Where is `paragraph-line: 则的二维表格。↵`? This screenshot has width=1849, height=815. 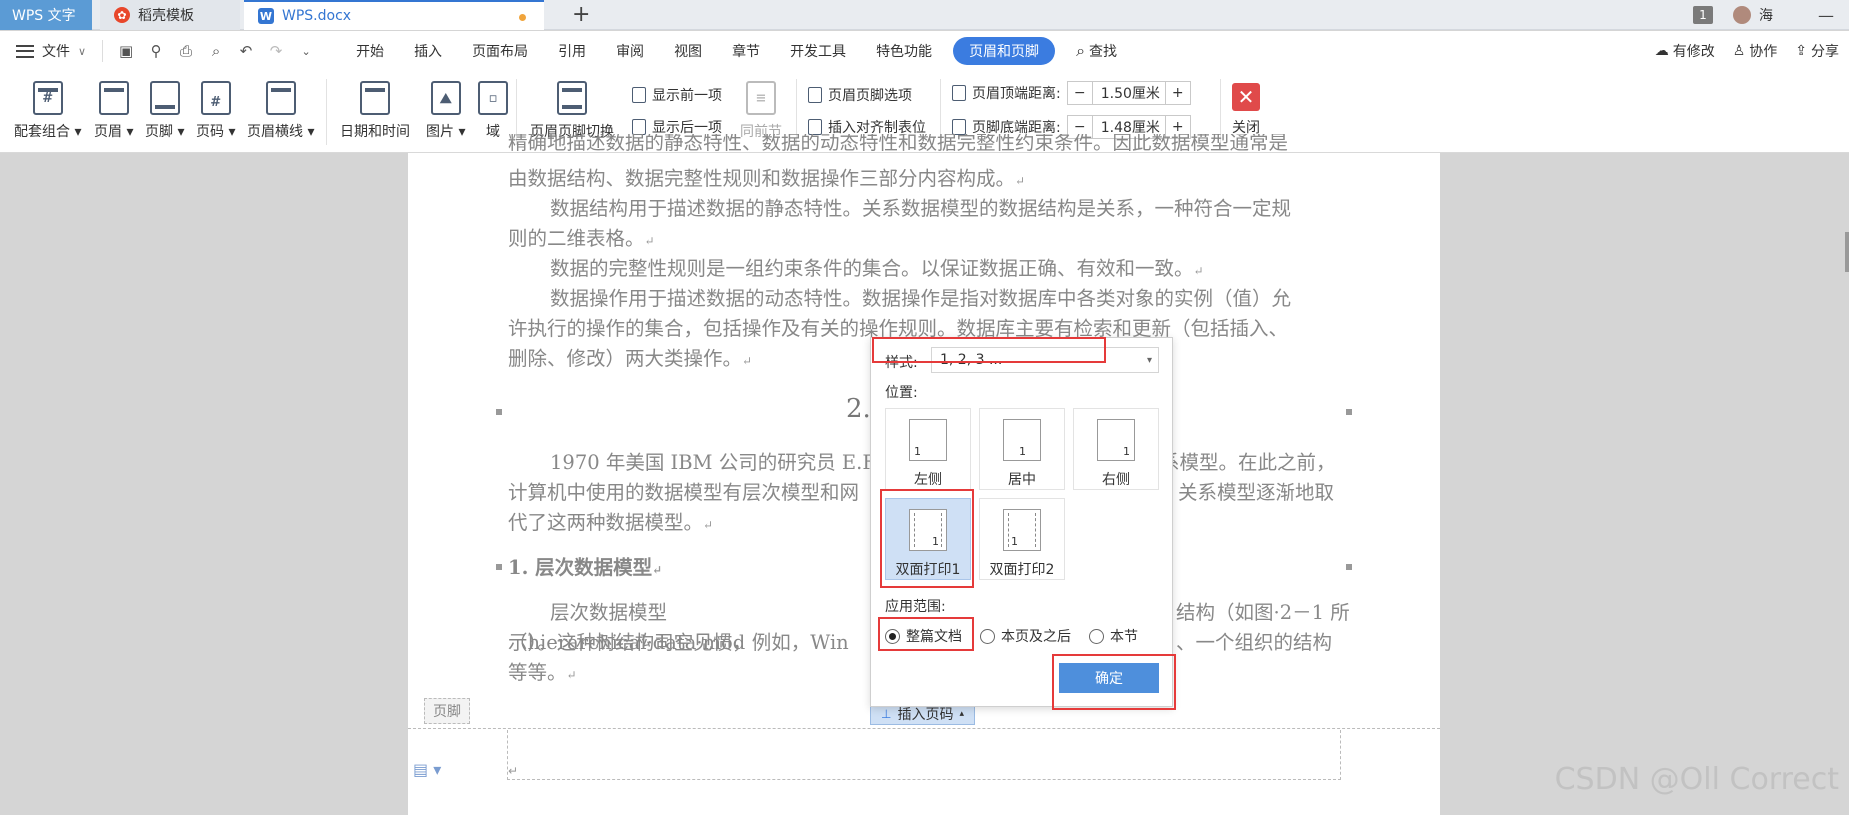
paragraph-line: 则的二维表格。↵ is located at coordinates (928, 240).